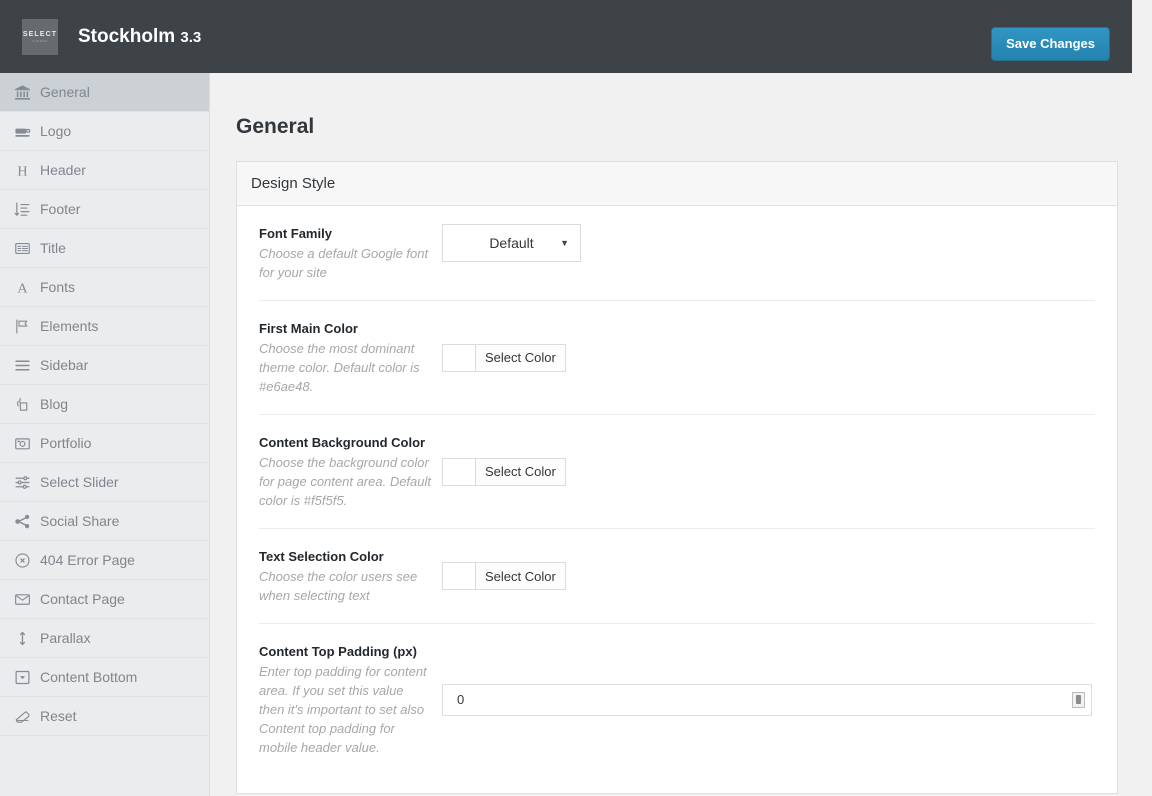 This screenshot has width=1152, height=796. Describe the element at coordinates (82, 598) in the screenshot. I see `sidebar-item-label: Contact Page` at that location.